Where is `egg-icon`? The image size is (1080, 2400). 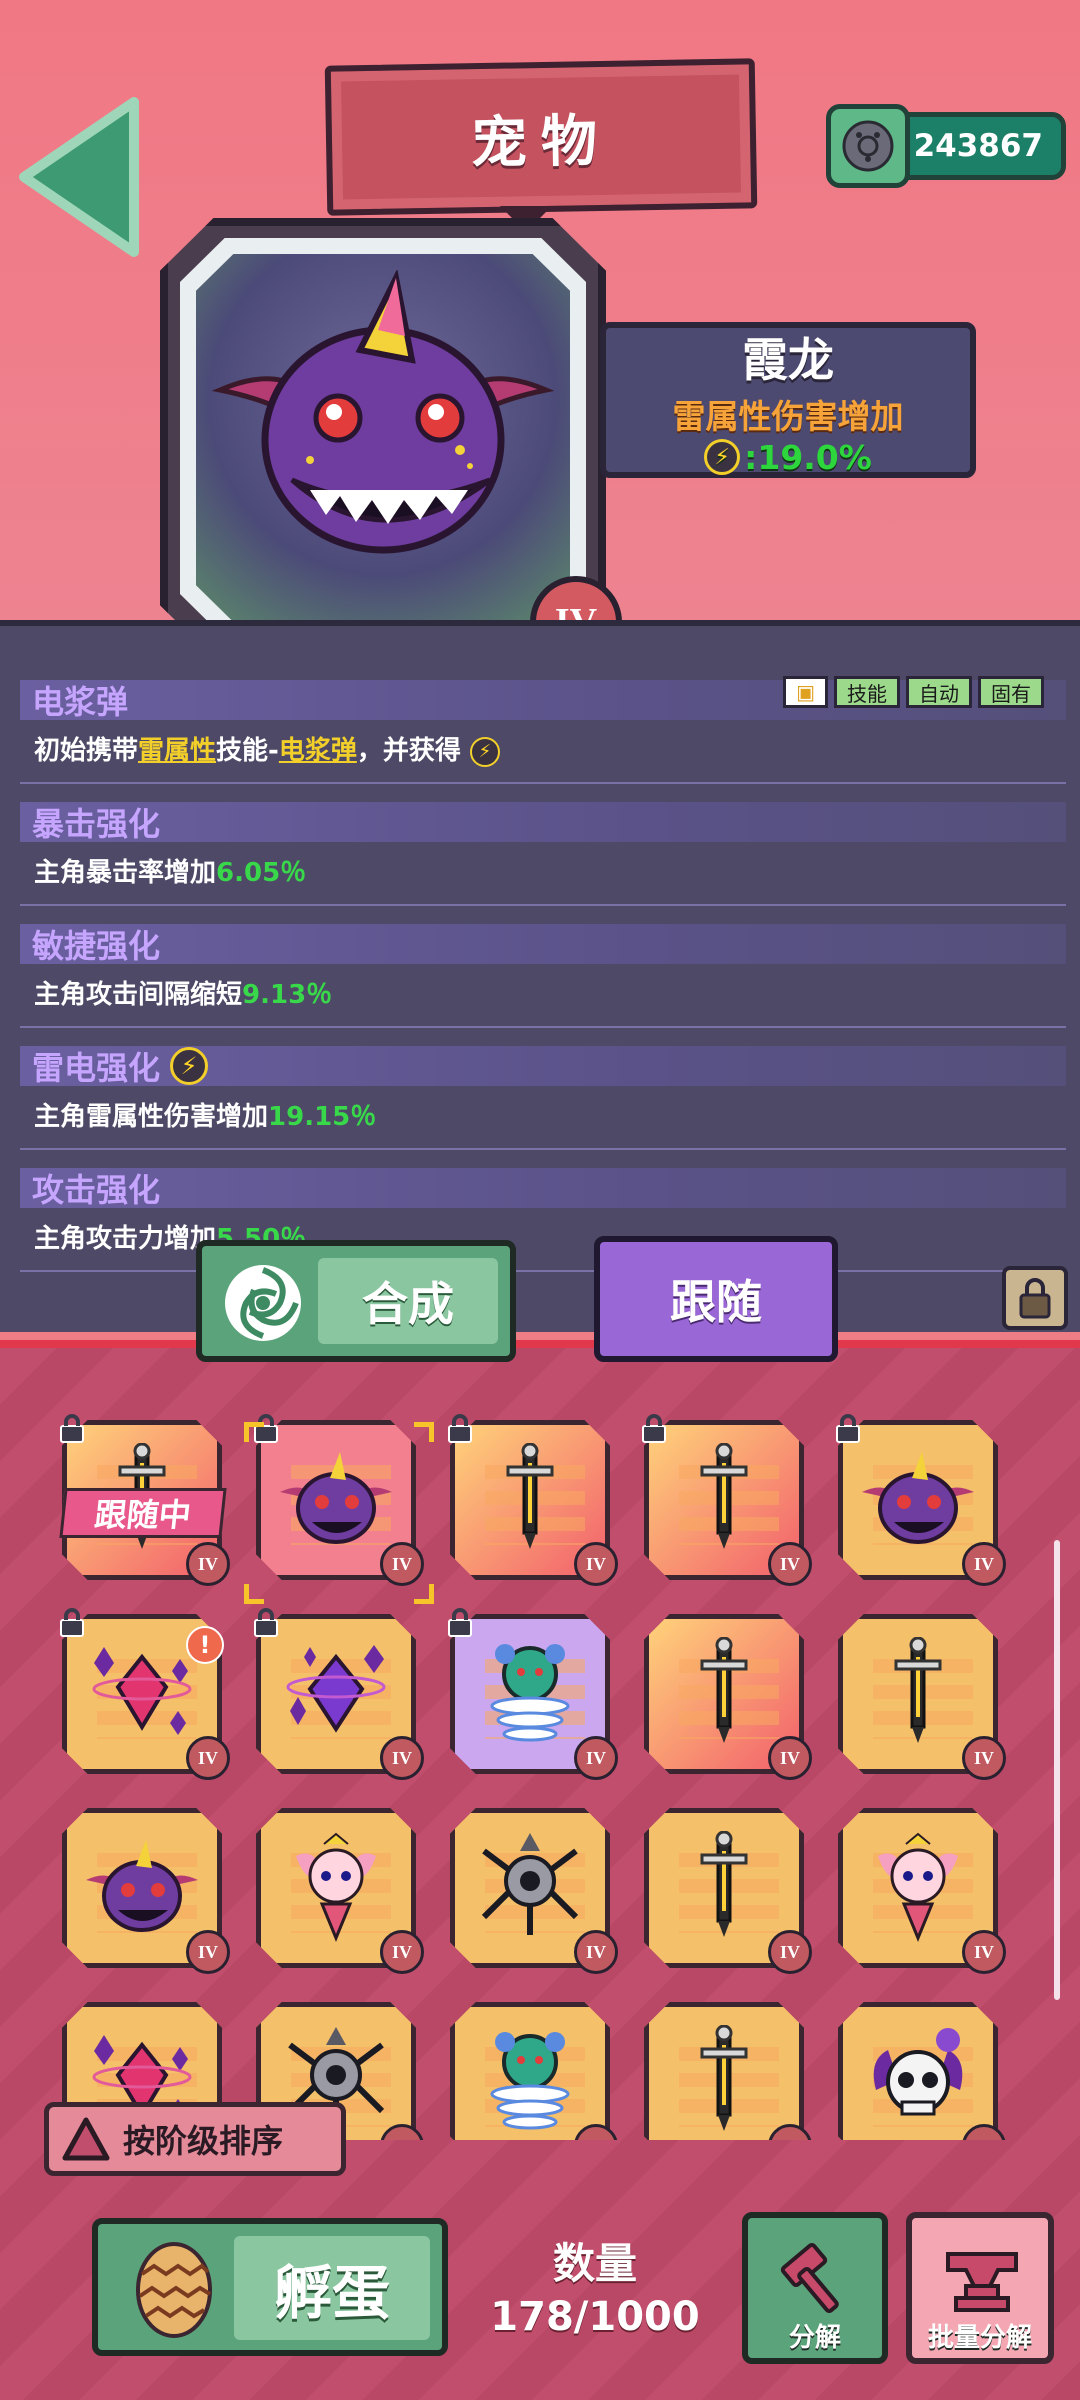
egg-icon is located at coordinates (174, 2290).